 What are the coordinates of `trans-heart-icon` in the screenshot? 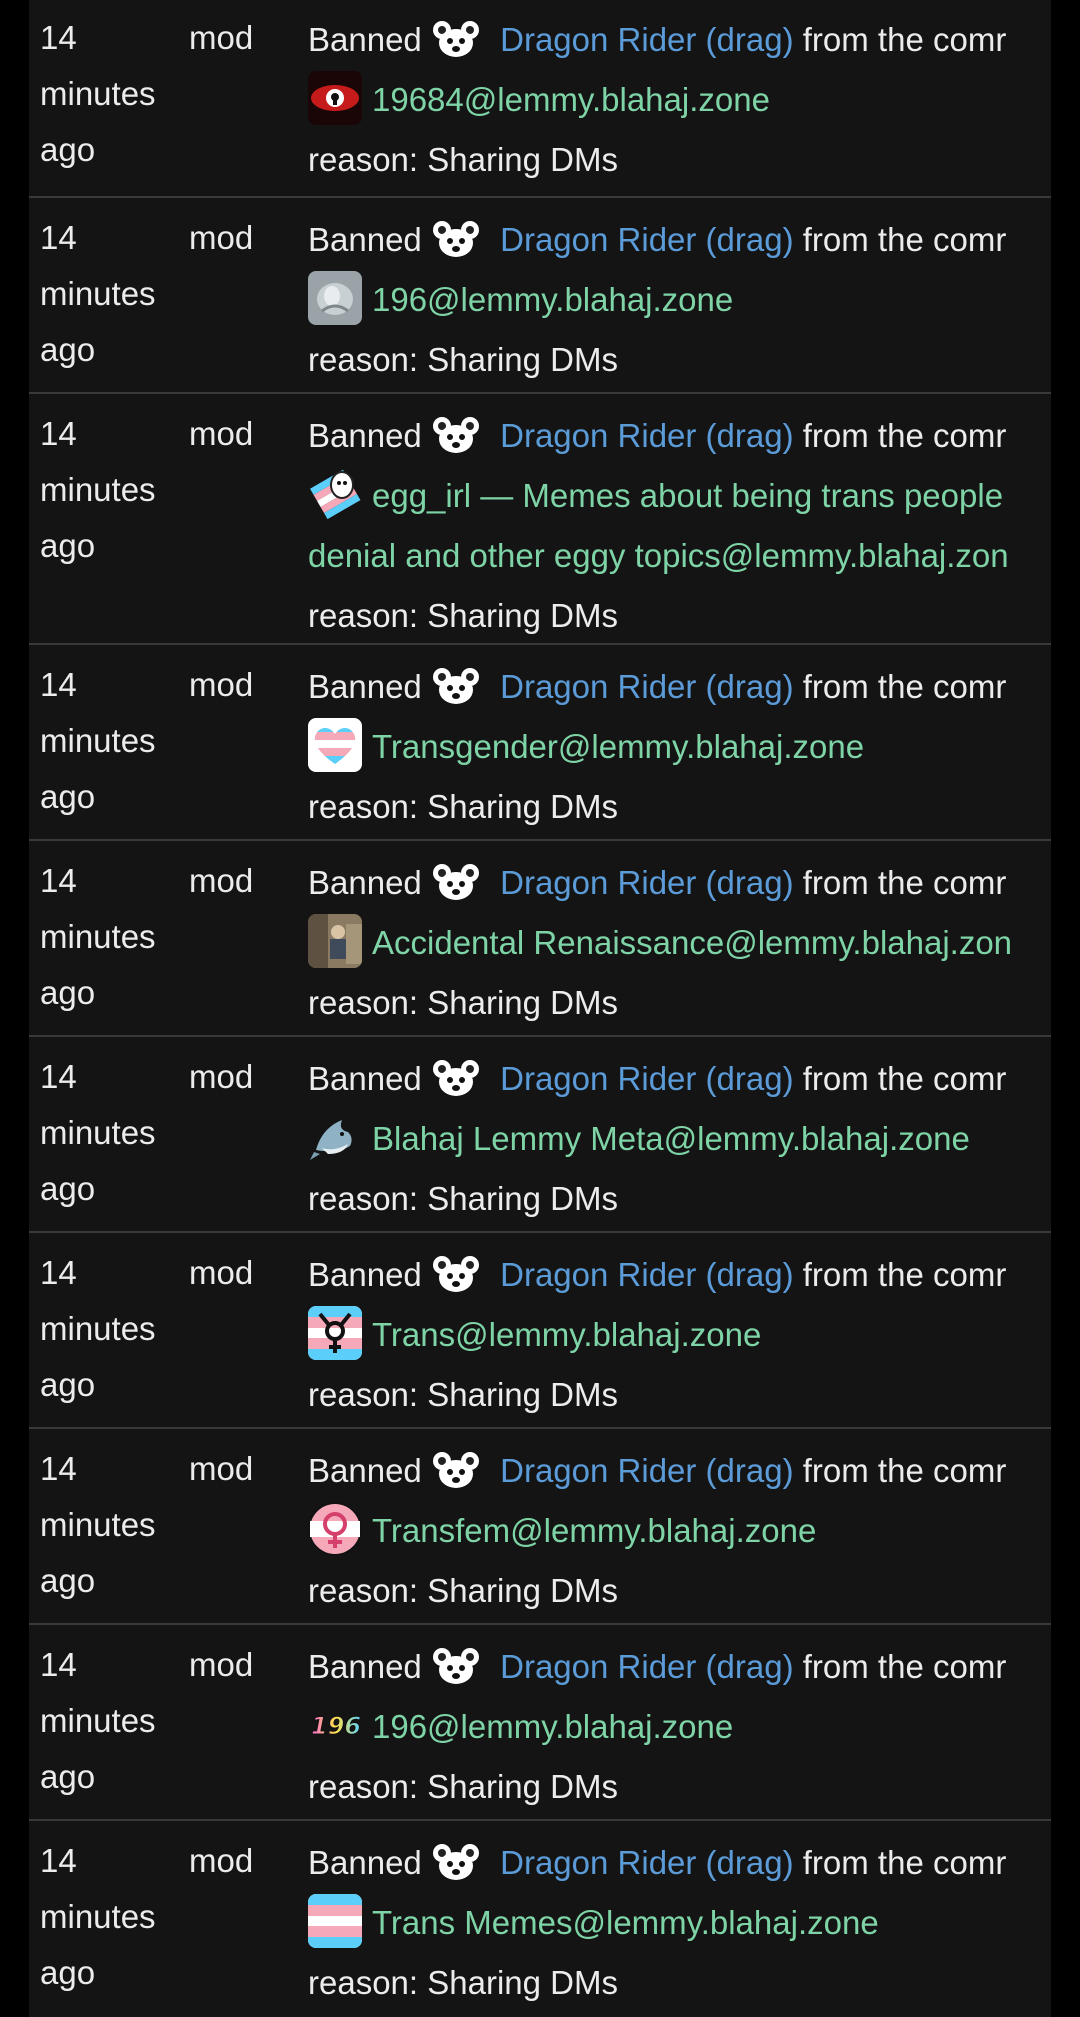 It's located at (335, 745).